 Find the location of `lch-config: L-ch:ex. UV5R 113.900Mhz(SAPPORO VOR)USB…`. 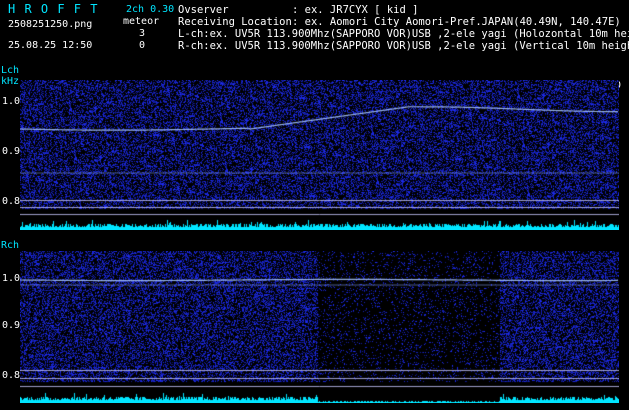

lch-config: L-ch:ex. UV5R 113.900Mhz(SAPPORO VOR)USB… is located at coordinates (403, 34).